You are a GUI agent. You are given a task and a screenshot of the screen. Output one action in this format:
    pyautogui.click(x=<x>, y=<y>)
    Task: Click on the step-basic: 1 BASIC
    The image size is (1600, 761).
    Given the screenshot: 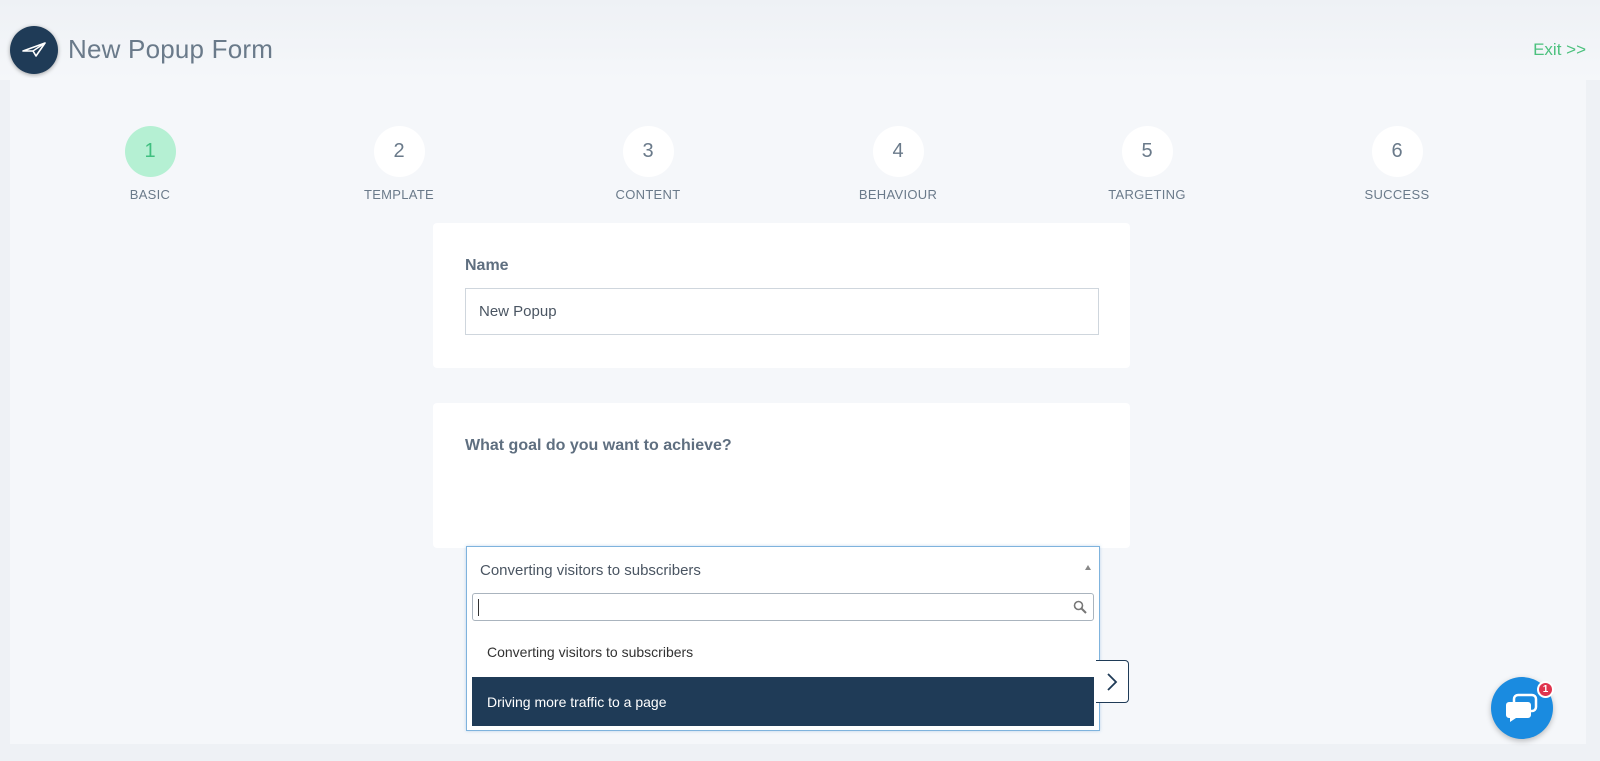 What is the action you would take?
    pyautogui.click(x=150, y=164)
    